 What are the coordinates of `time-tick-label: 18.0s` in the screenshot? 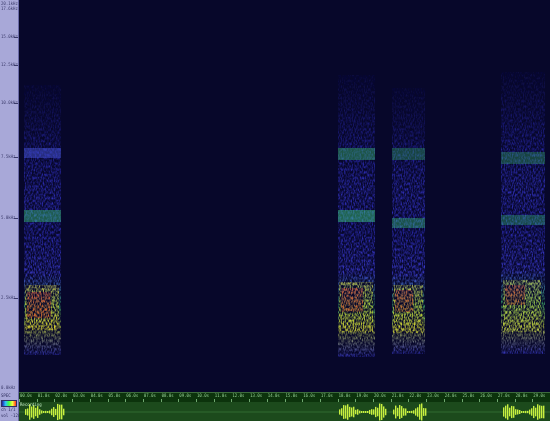 It's located at (344, 395).